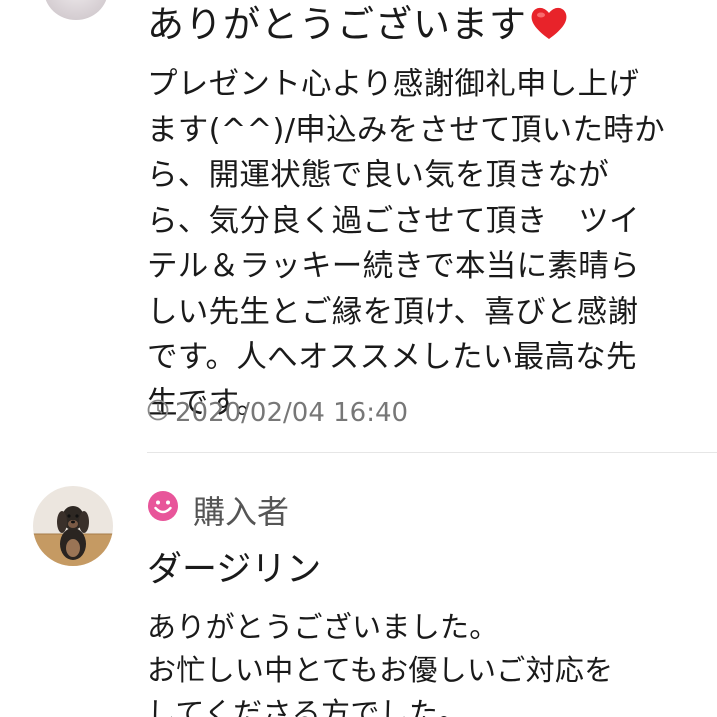  Describe the element at coordinates (406, 130) in the screenshot. I see `review-body-line: ます(^^)/申込みをさせて頂いた時か` at that location.